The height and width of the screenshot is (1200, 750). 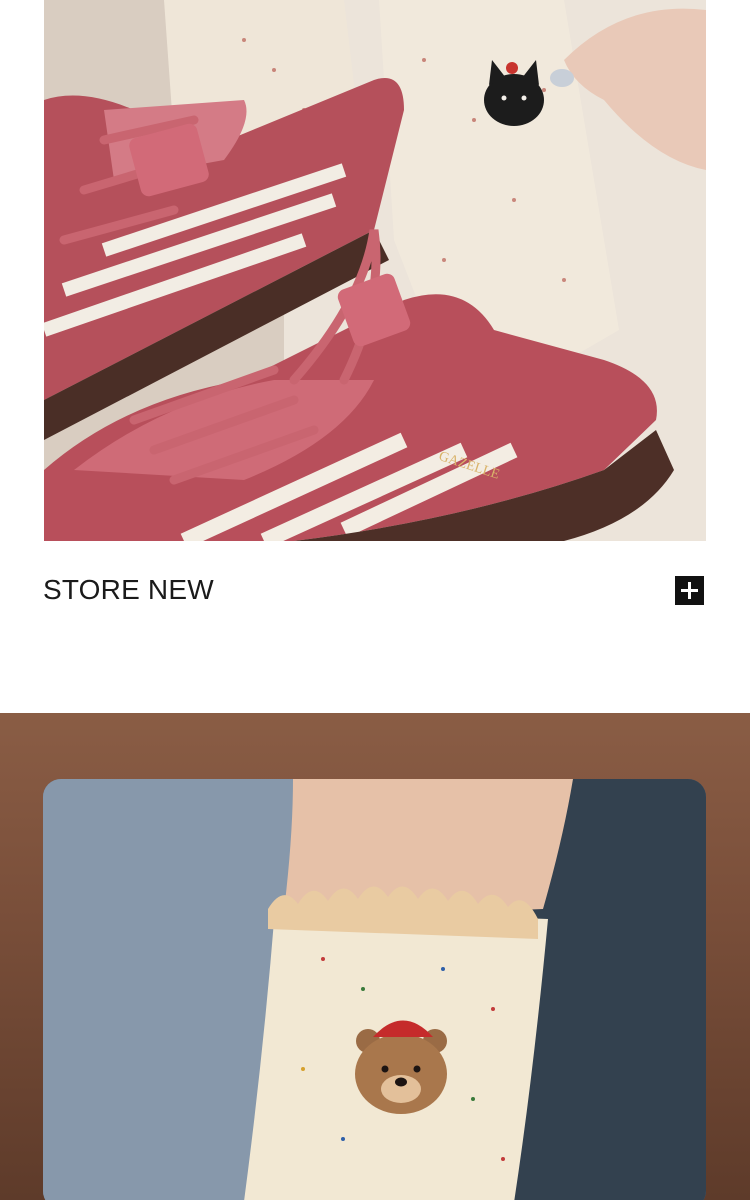 I want to click on cat-embroidery-icon, so click(x=514, y=93).